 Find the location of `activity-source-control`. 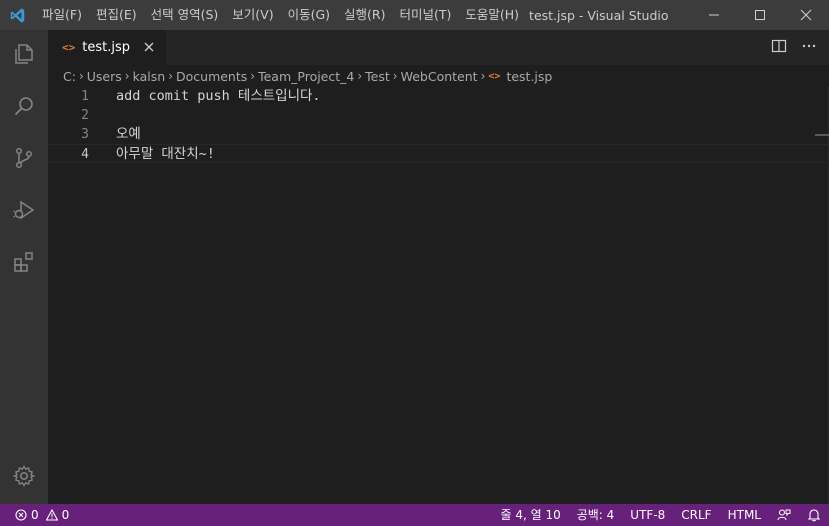

activity-source-control is located at coordinates (24, 158).